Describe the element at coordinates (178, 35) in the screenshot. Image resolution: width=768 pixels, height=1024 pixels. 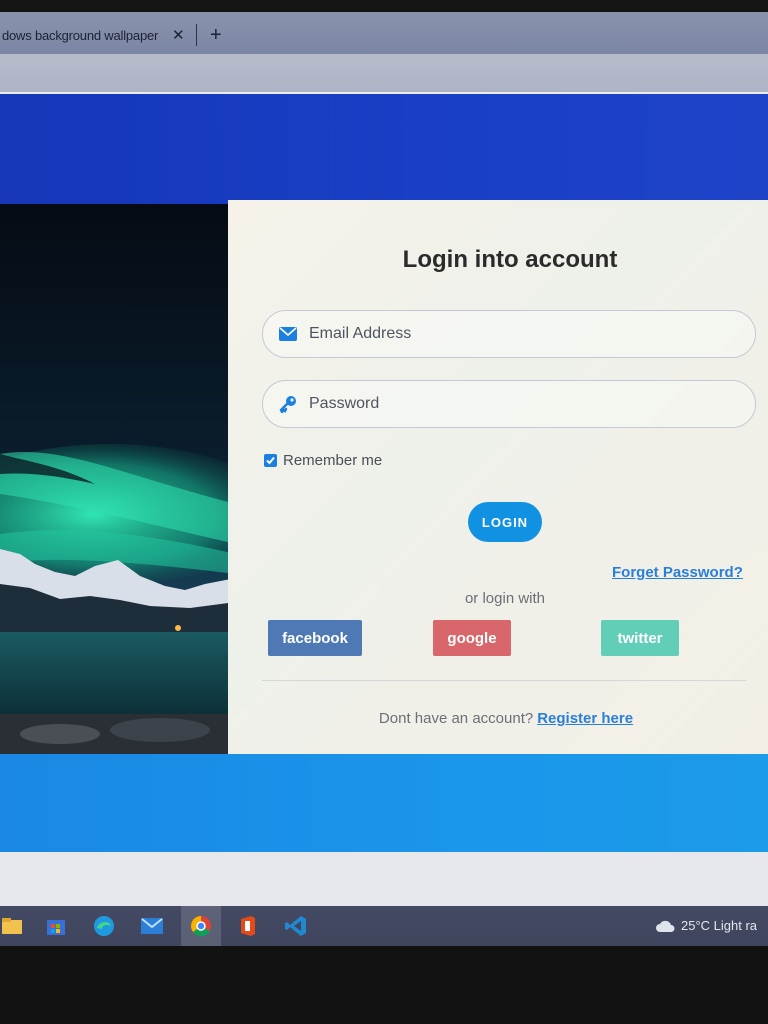
I see `tab-close-icon: ✕` at that location.